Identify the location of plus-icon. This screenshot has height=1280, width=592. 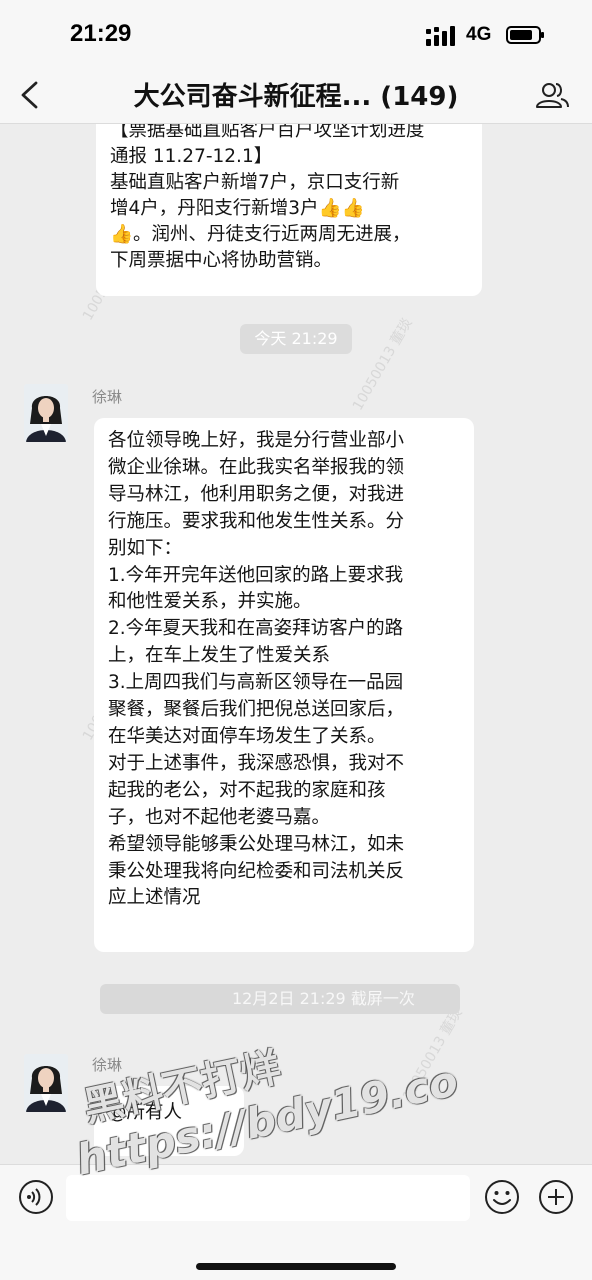
(556, 1197).